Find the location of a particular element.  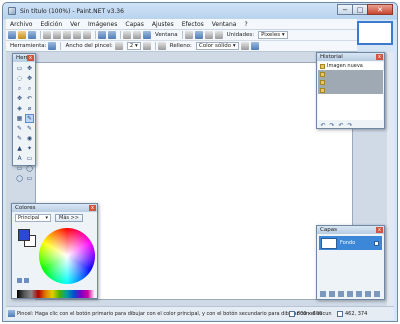

increase-width-icon is located at coordinates (146, 46).